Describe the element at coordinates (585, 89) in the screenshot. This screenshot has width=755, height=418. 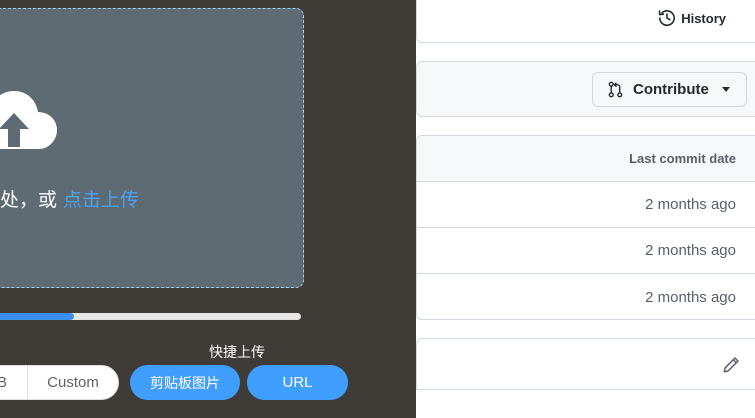
I see `branch-status-bar: Contribute` at that location.